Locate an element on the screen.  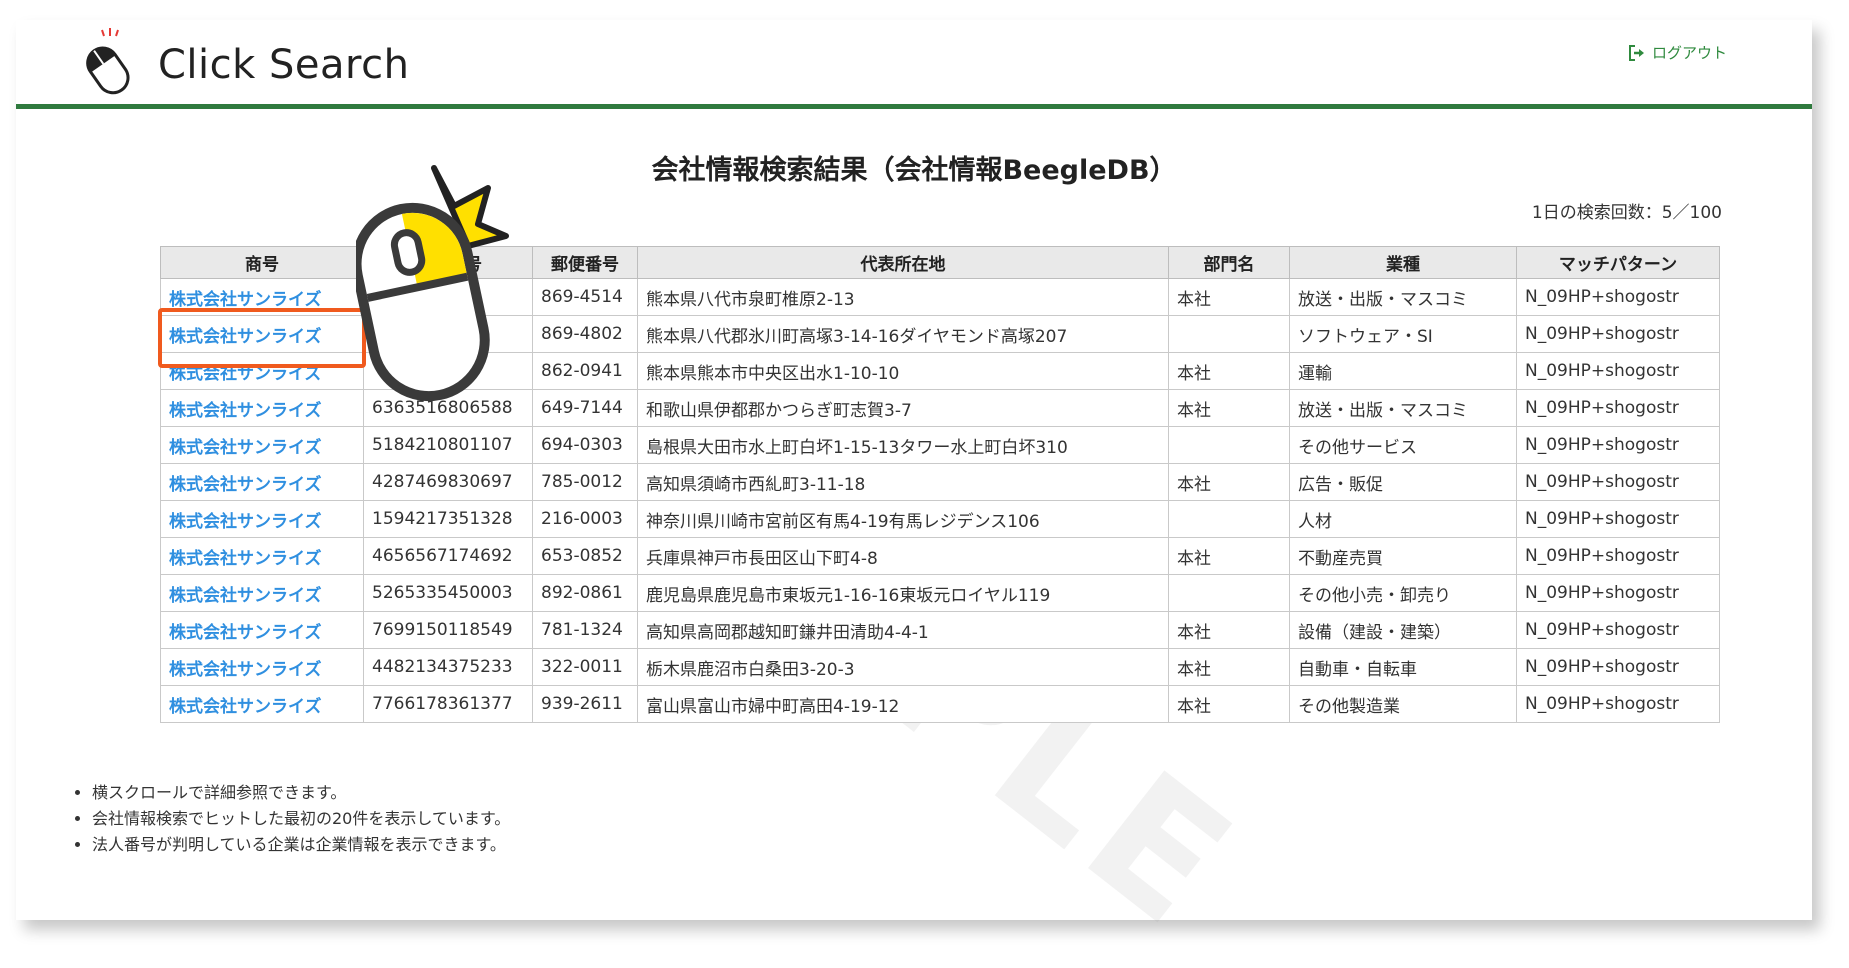
address-cell: 高知県高岡郡越知町鎌井田清助4-4-1 is located at coordinates (903, 630).